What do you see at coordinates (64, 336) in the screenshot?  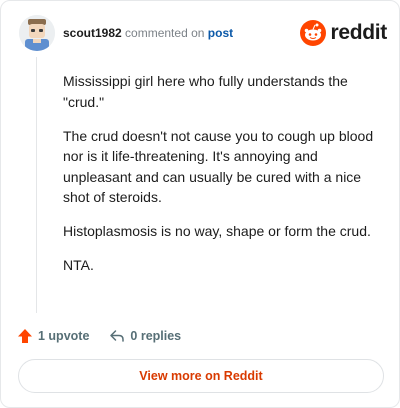 I see `upvote-count: 1 upvote` at bounding box center [64, 336].